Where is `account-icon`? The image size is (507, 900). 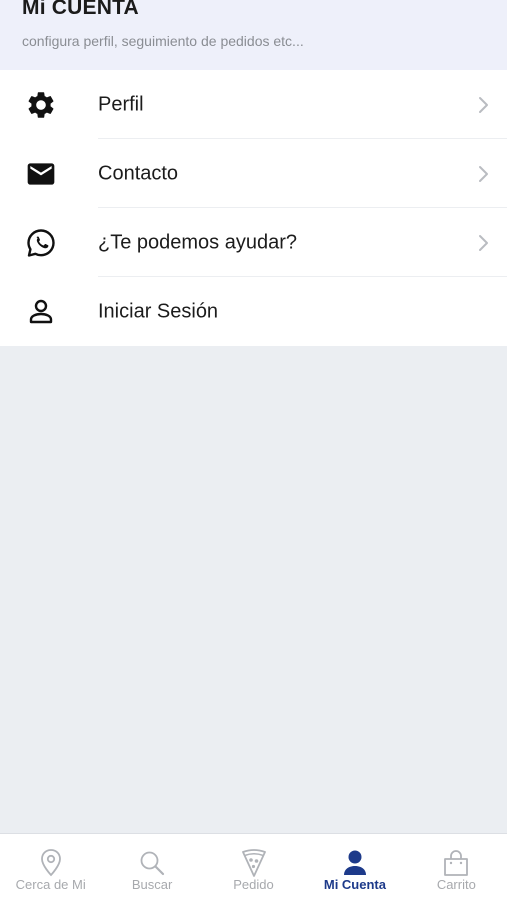 account-icon is located at coordinates (355, 863).